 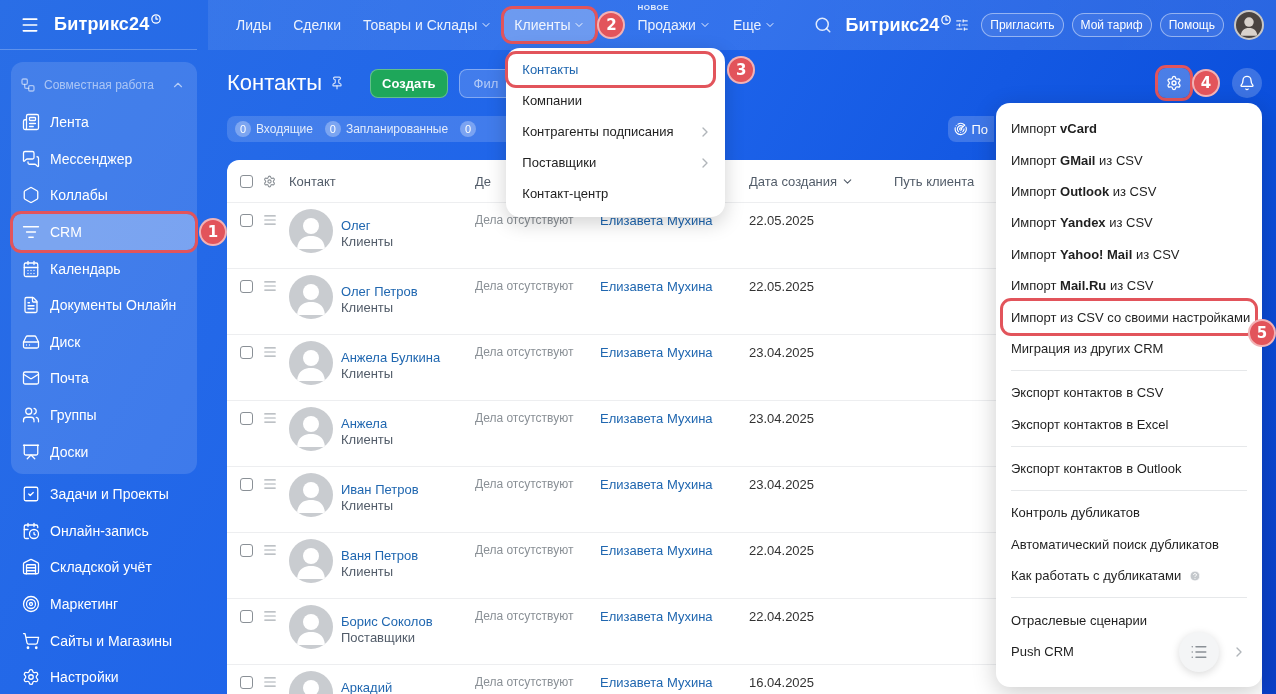 I want to click on page-title: Контакты, so click(x=275, y=83).